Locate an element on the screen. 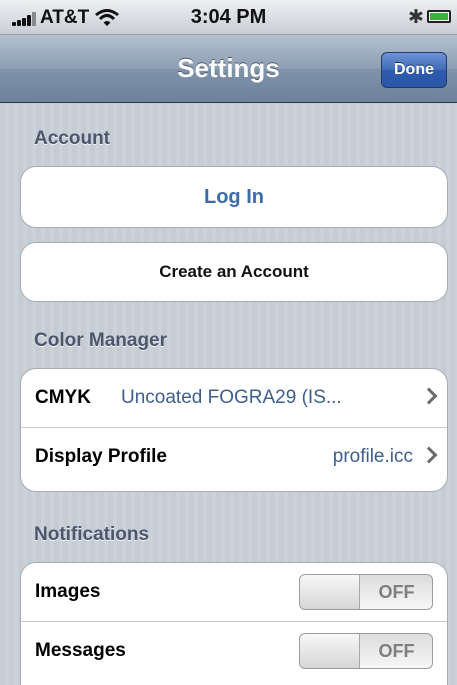 The height and width of the screenshot is (685, 457). done-button: Done is located at coordinates (414, 70).